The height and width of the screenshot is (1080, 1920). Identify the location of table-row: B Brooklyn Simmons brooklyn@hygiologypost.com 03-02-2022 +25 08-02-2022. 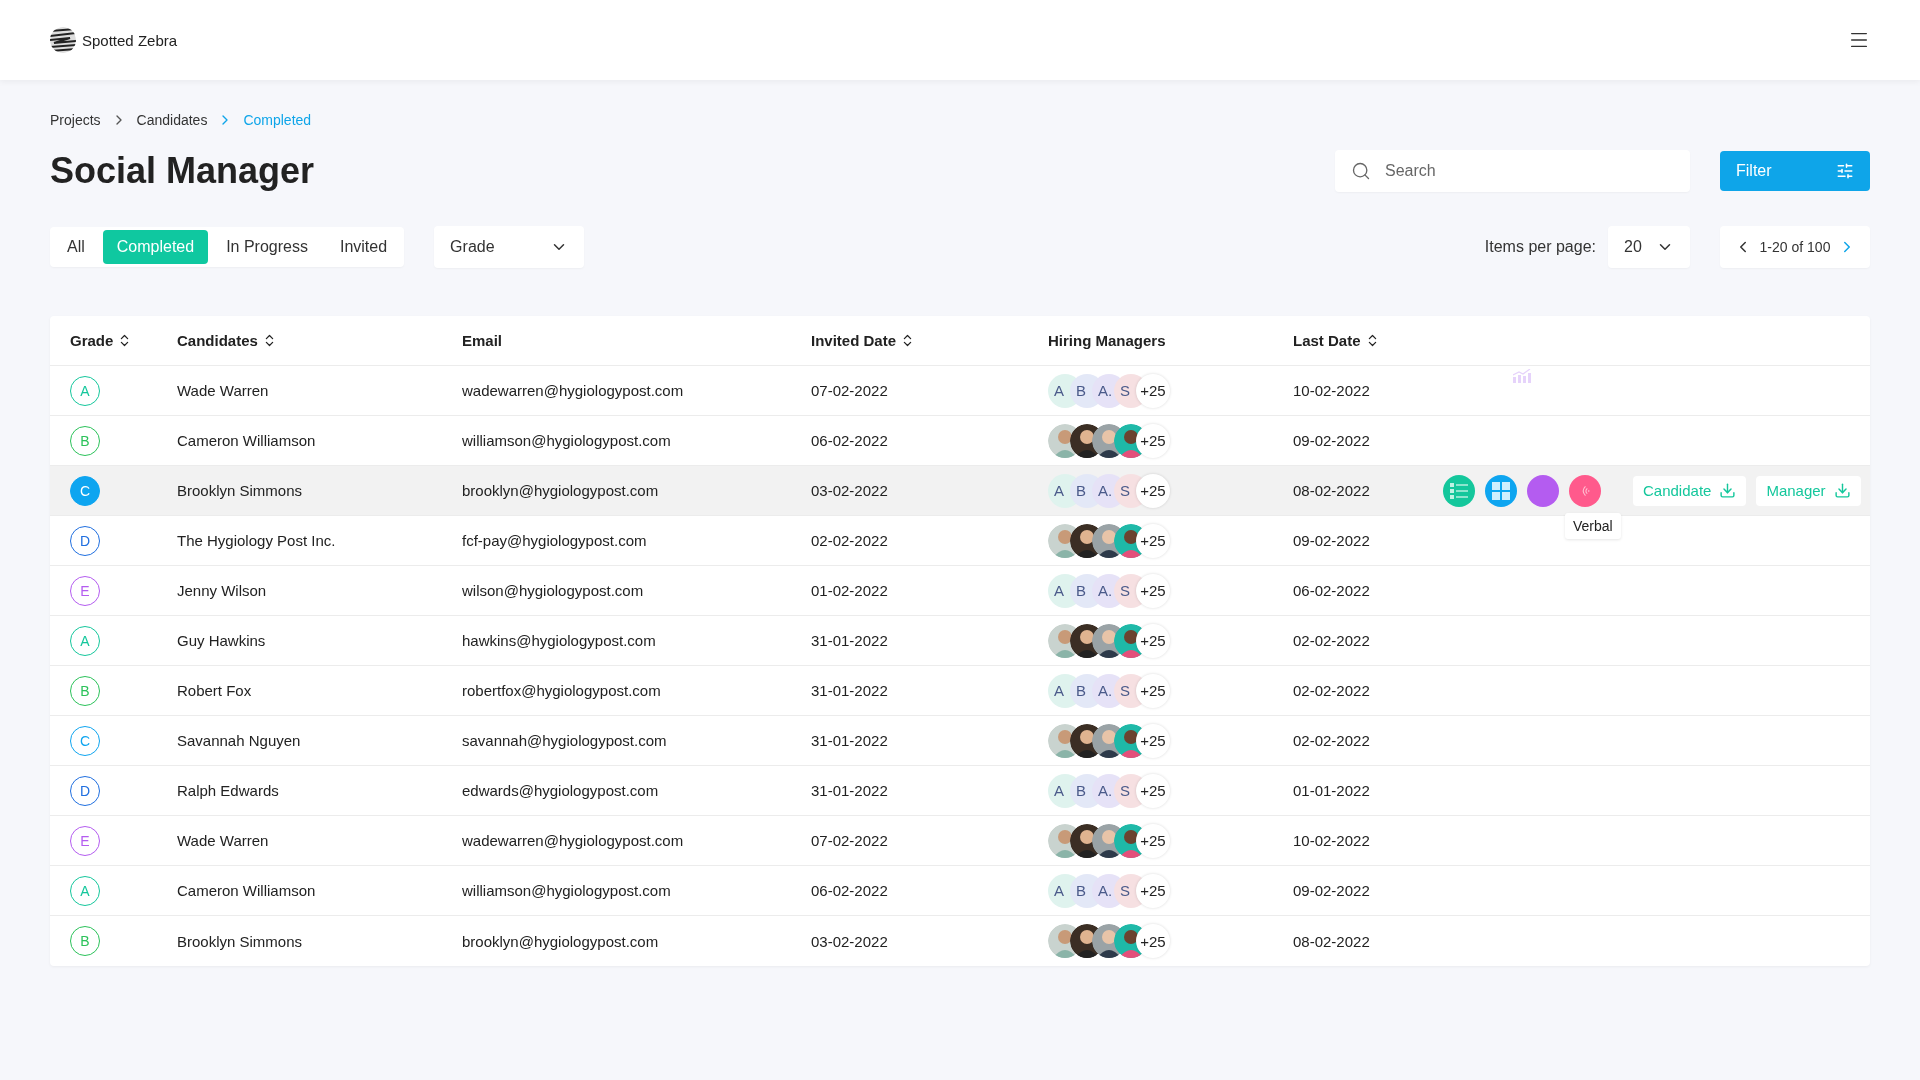
(960, 941).